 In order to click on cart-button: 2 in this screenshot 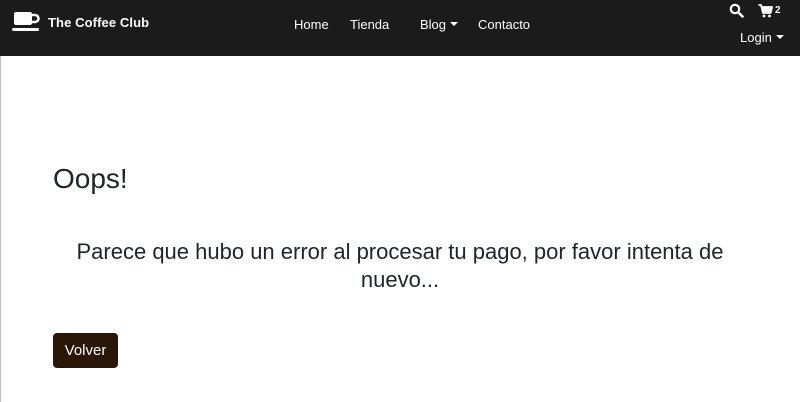, I will do `click(769, 10)`.